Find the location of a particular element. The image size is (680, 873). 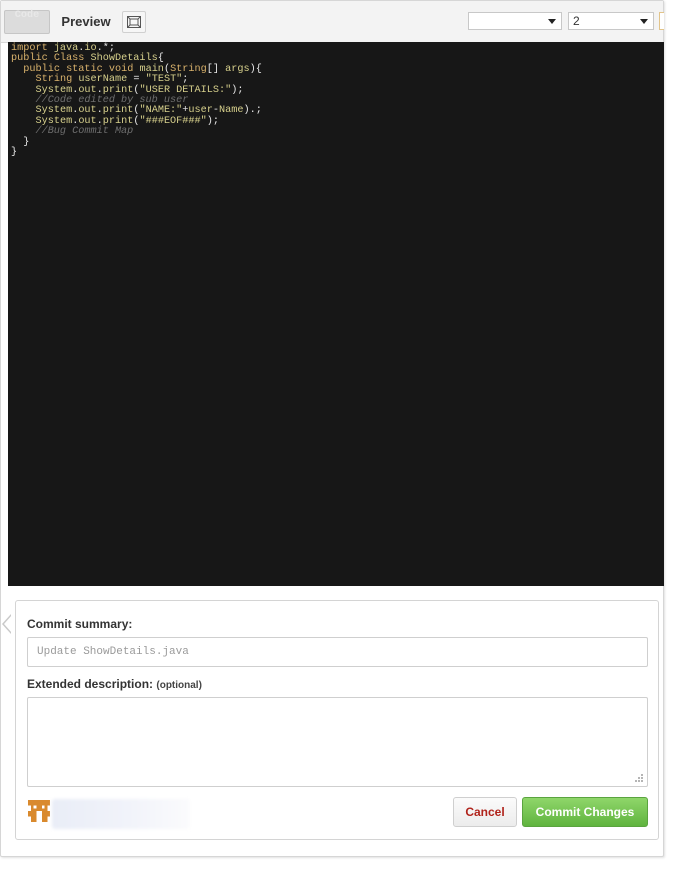

cancel-button: Cancel is located at coordinates (485, 812).